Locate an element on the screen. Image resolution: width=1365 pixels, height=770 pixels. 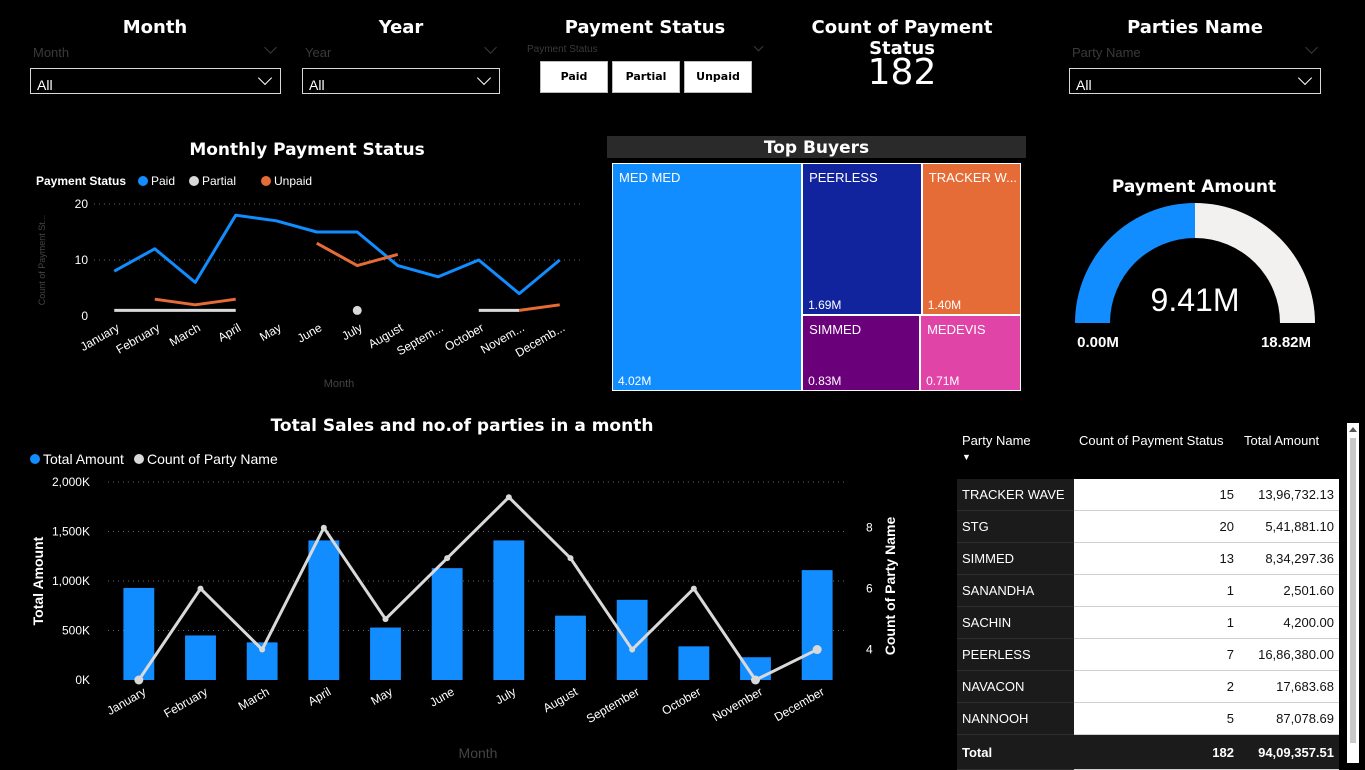
y-tick-label: 20 is located at coordinates (82, 204).